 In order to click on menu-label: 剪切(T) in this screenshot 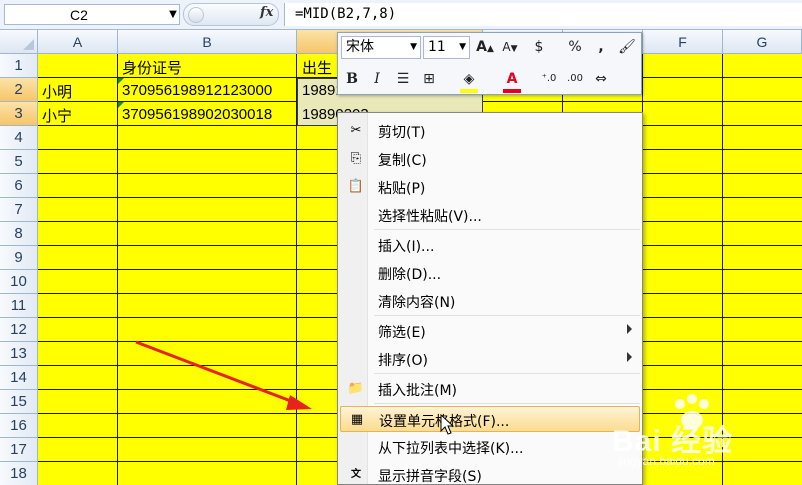, I will do `click(402, 133)`.